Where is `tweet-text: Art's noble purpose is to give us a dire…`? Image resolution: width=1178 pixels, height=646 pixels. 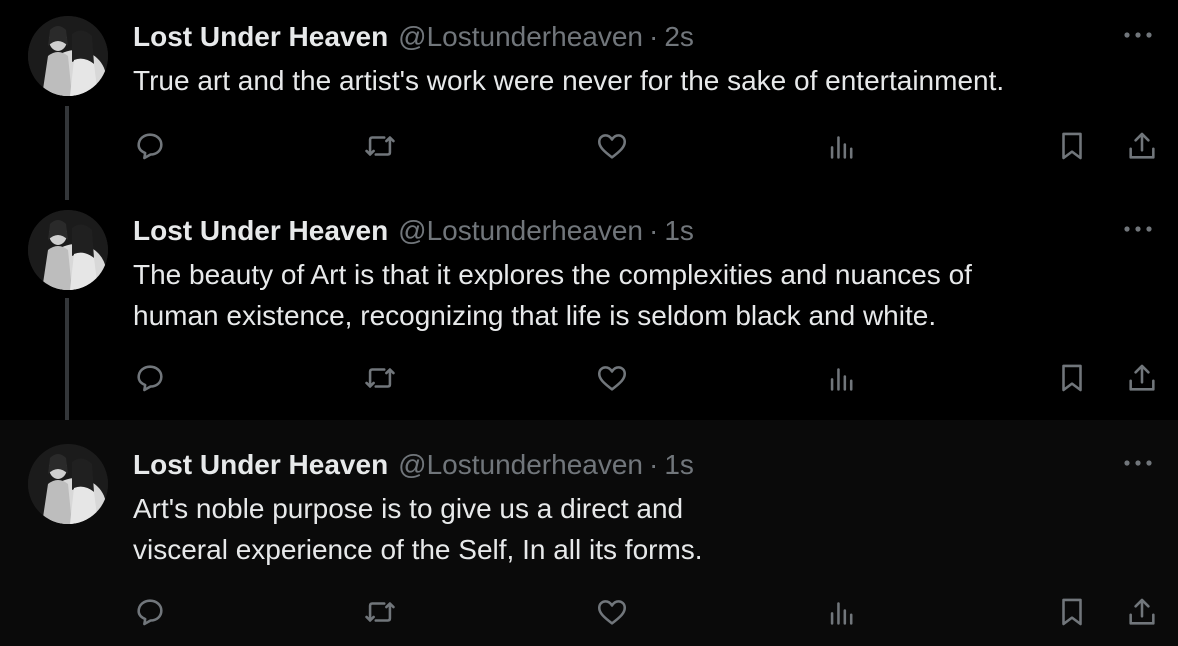 tweet-text: Art's noble purpose is to give us a dire… is located at coordinates (633, 529).